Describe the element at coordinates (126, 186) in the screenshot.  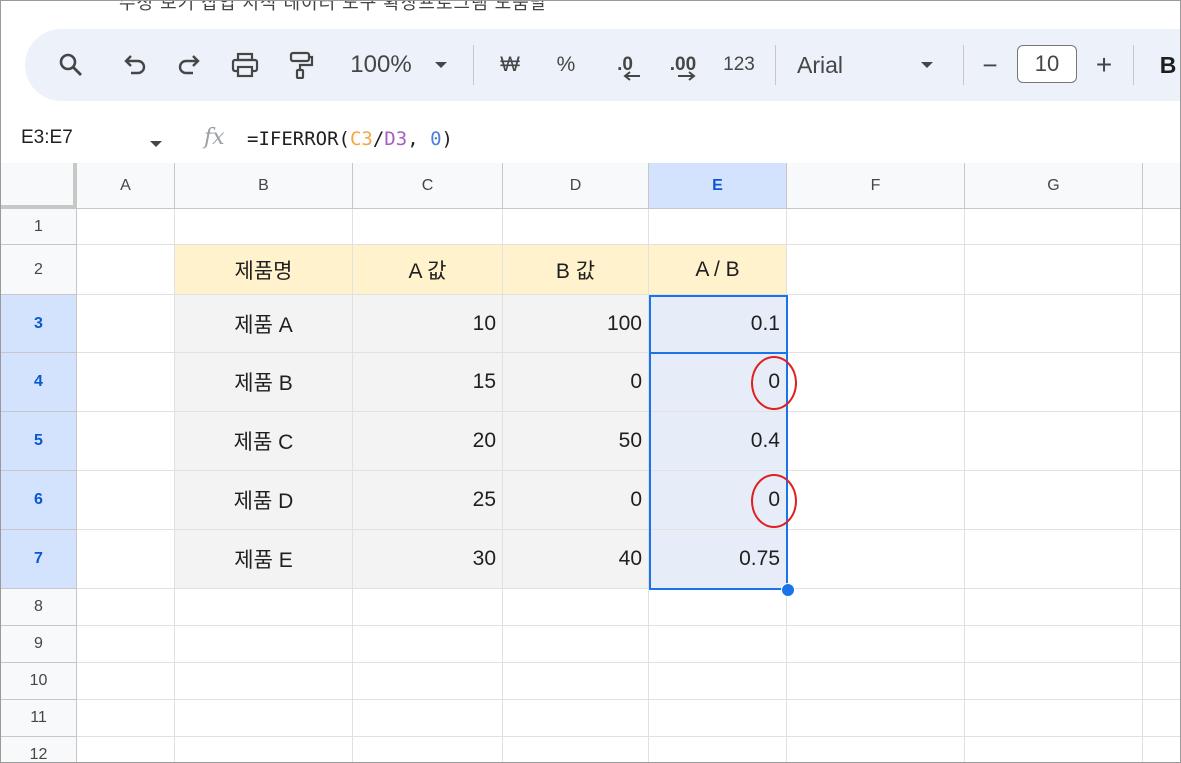
I see `column-header-a: A` at that location.